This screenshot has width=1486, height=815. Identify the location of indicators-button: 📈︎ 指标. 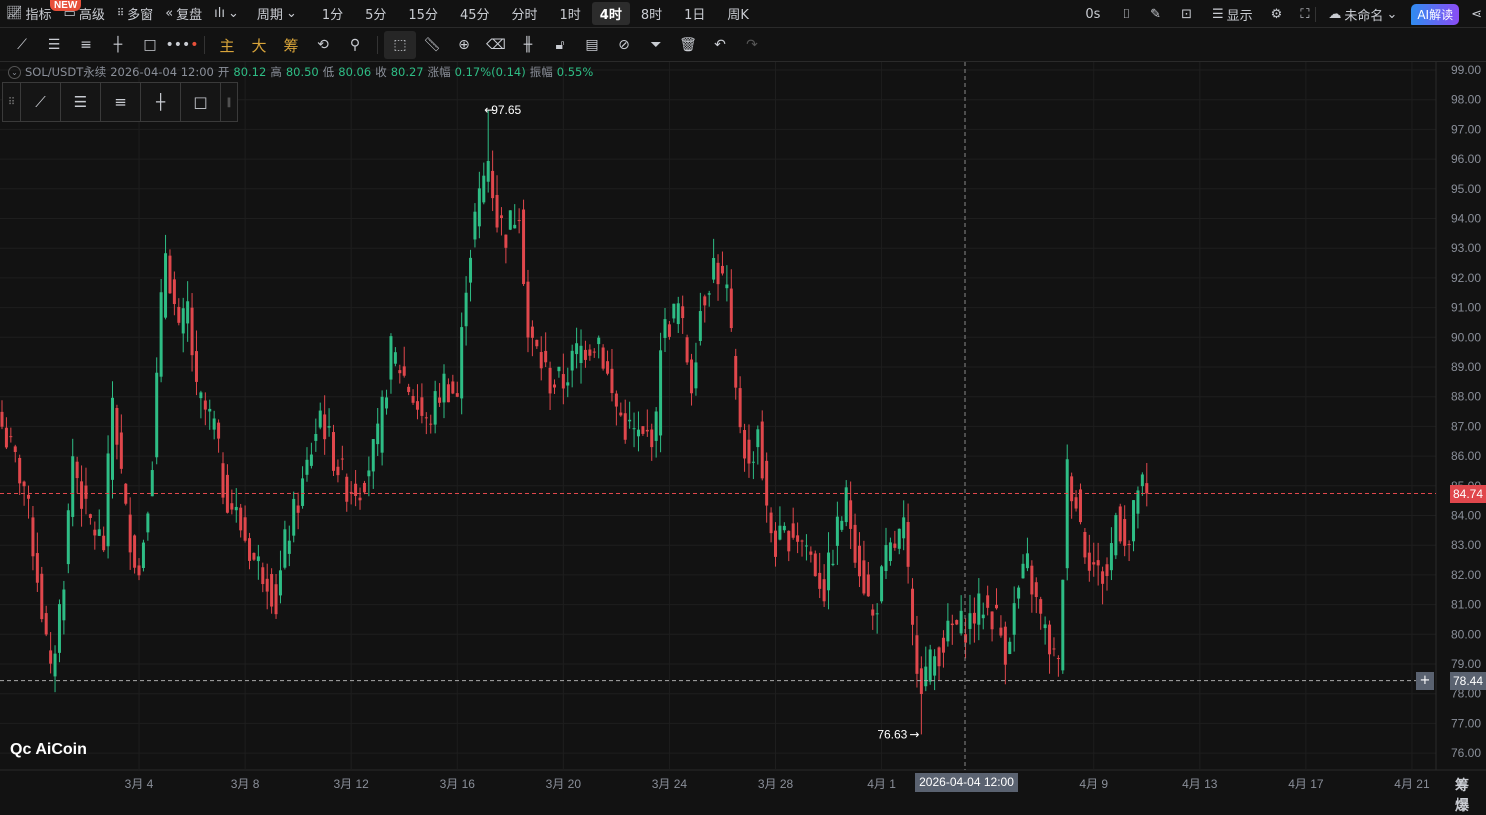
(29, 13).